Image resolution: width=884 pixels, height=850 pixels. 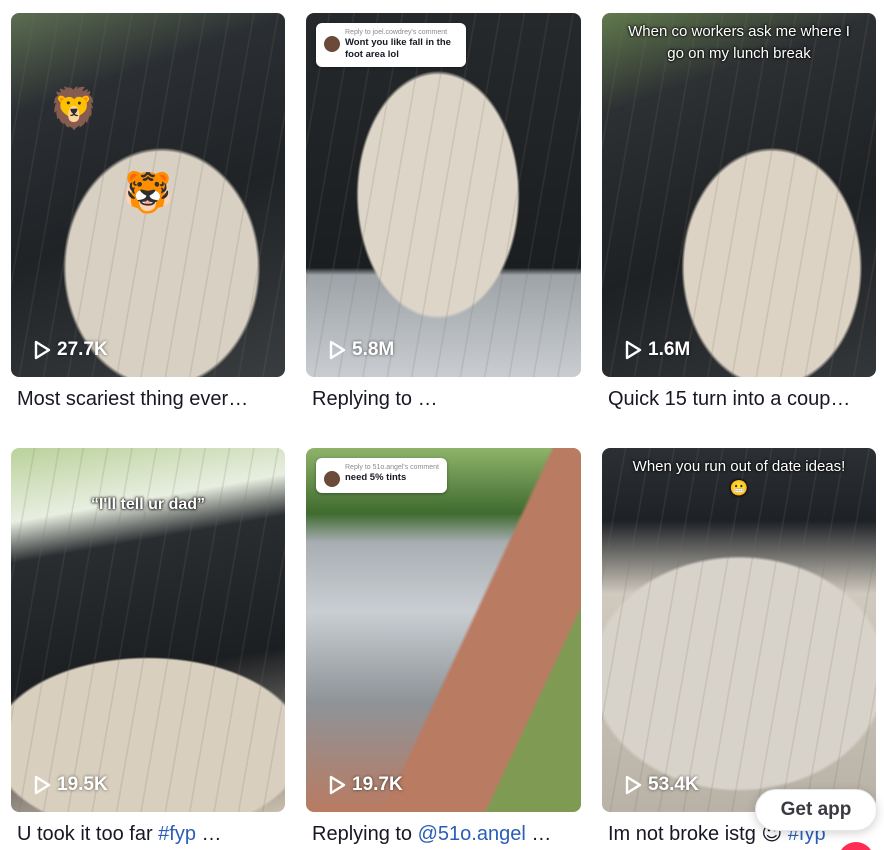 I want to click on view-count: 27.7K, so click(x=70, y=350).